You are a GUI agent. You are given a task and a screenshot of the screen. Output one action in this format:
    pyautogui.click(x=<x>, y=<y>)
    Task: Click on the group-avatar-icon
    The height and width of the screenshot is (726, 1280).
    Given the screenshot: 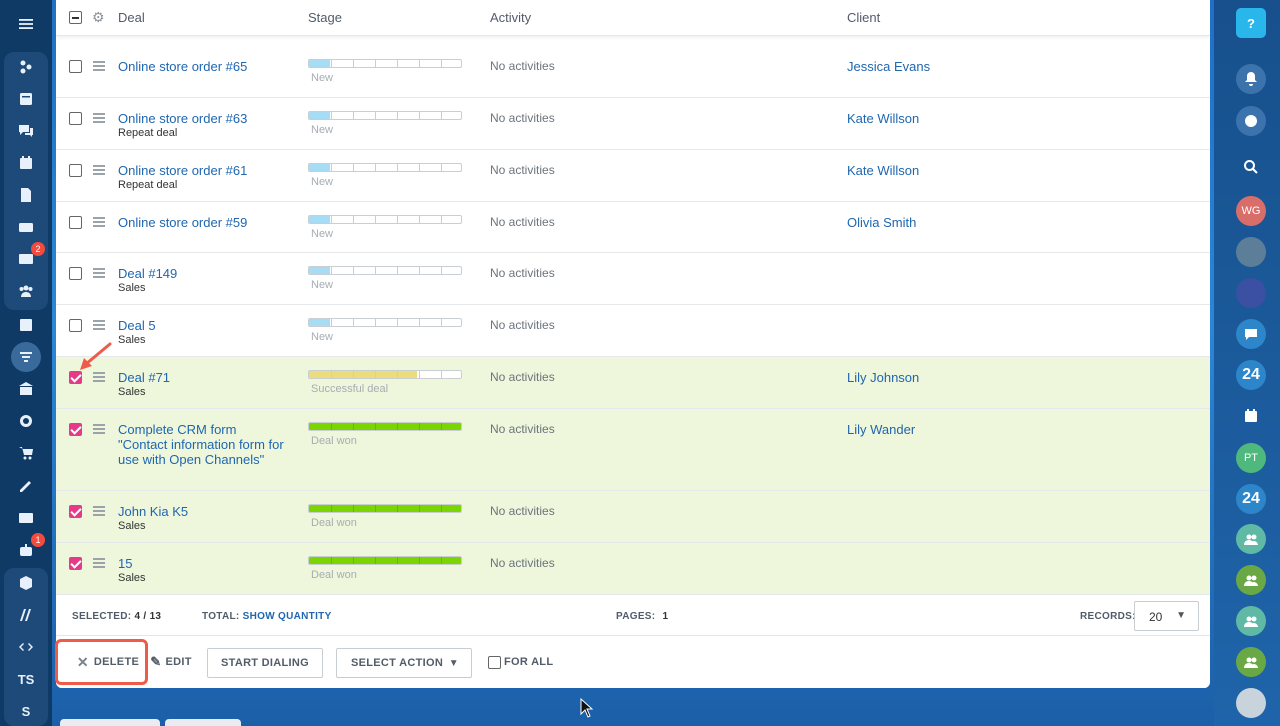 What is the action you would take?
    pyautogui.click(x=1251, y=539)
    